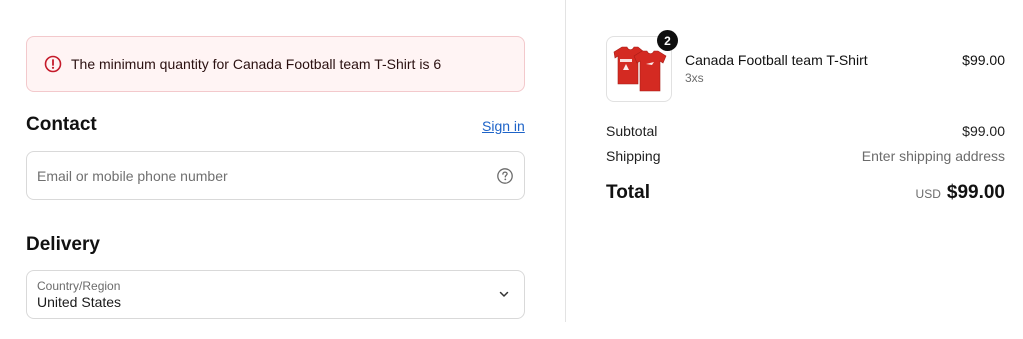  Describe the element at coordinates (983, 131) in the screenshot. I see `subtotal-value: $99.00` at that location.